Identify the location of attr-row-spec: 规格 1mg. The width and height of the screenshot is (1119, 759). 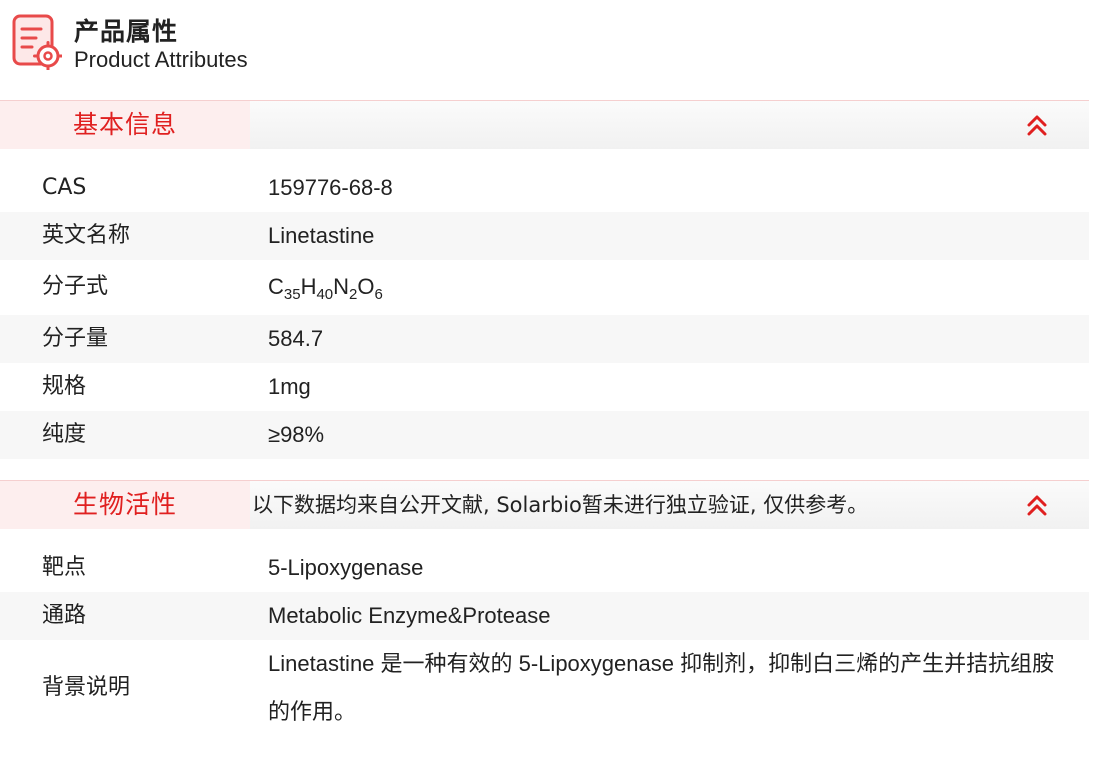
(544, 387).